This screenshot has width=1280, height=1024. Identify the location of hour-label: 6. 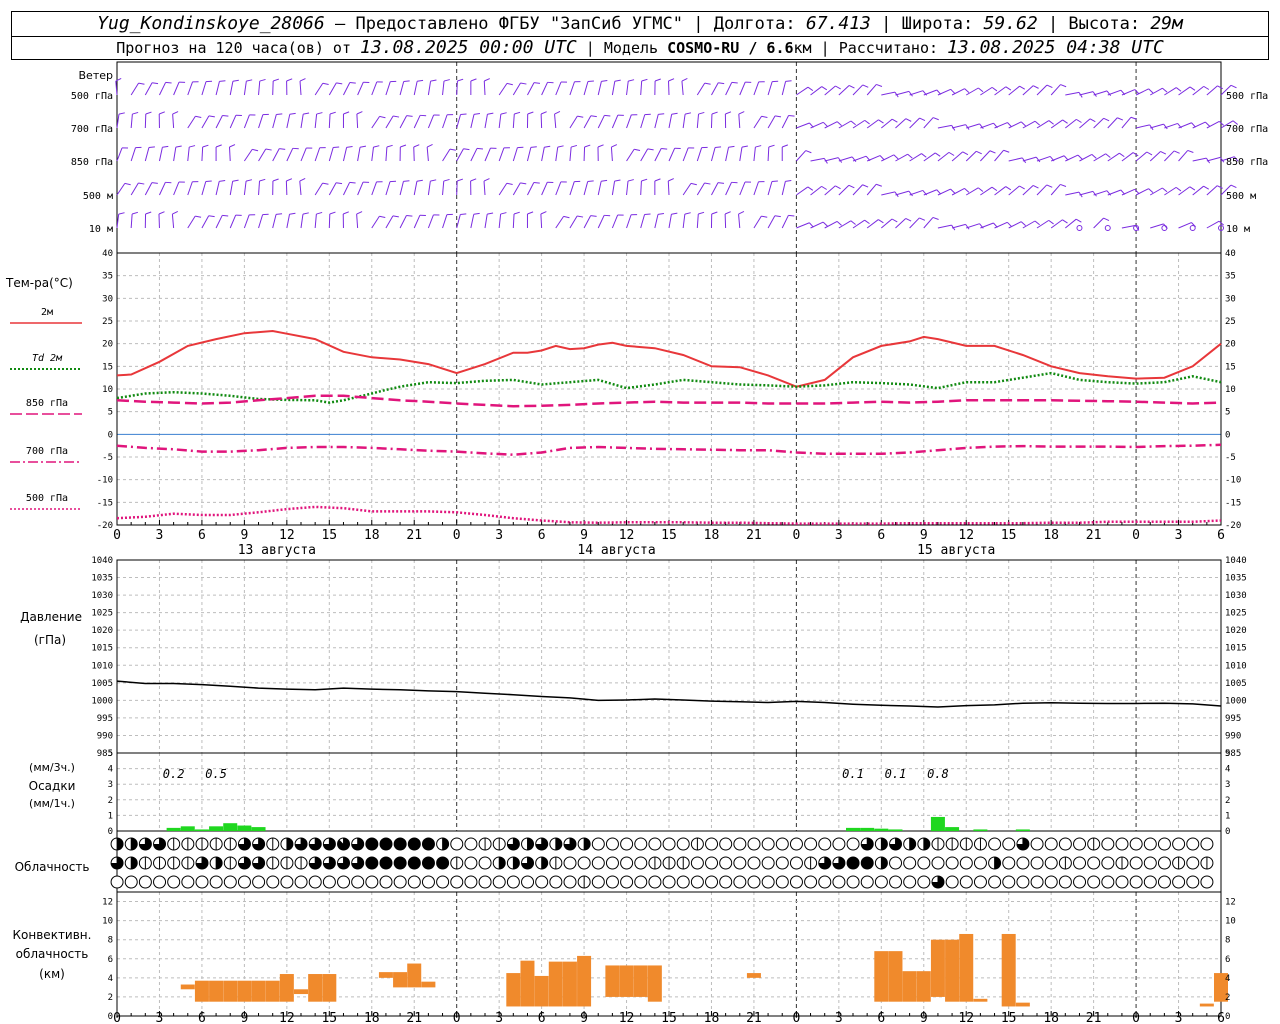
(881, 535).